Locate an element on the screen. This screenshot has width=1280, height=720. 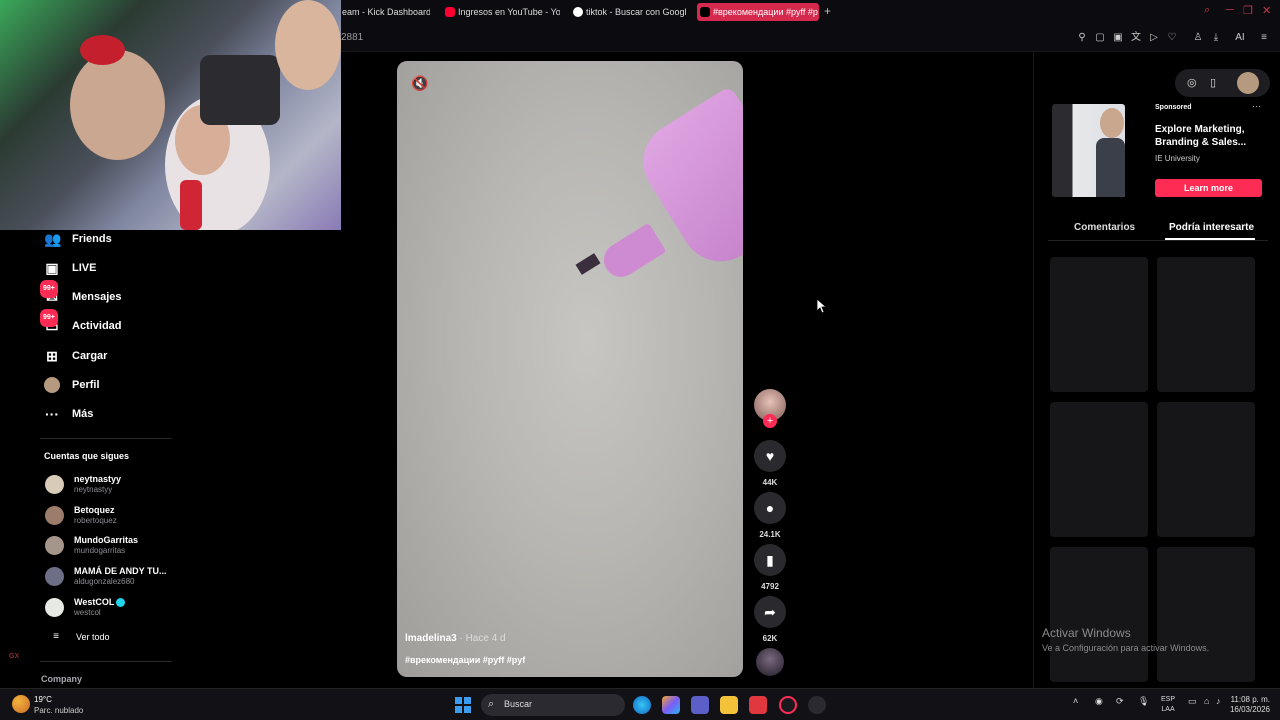
display-icon: ▭ is located at coordinates (1192, 701).